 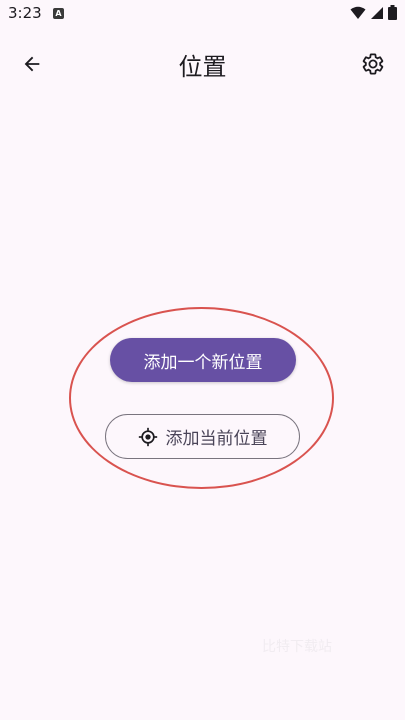 What do you see at coordinates (147, 436) in the screenshot?
I see `my-location-icon` at bounding box center [147, 436].